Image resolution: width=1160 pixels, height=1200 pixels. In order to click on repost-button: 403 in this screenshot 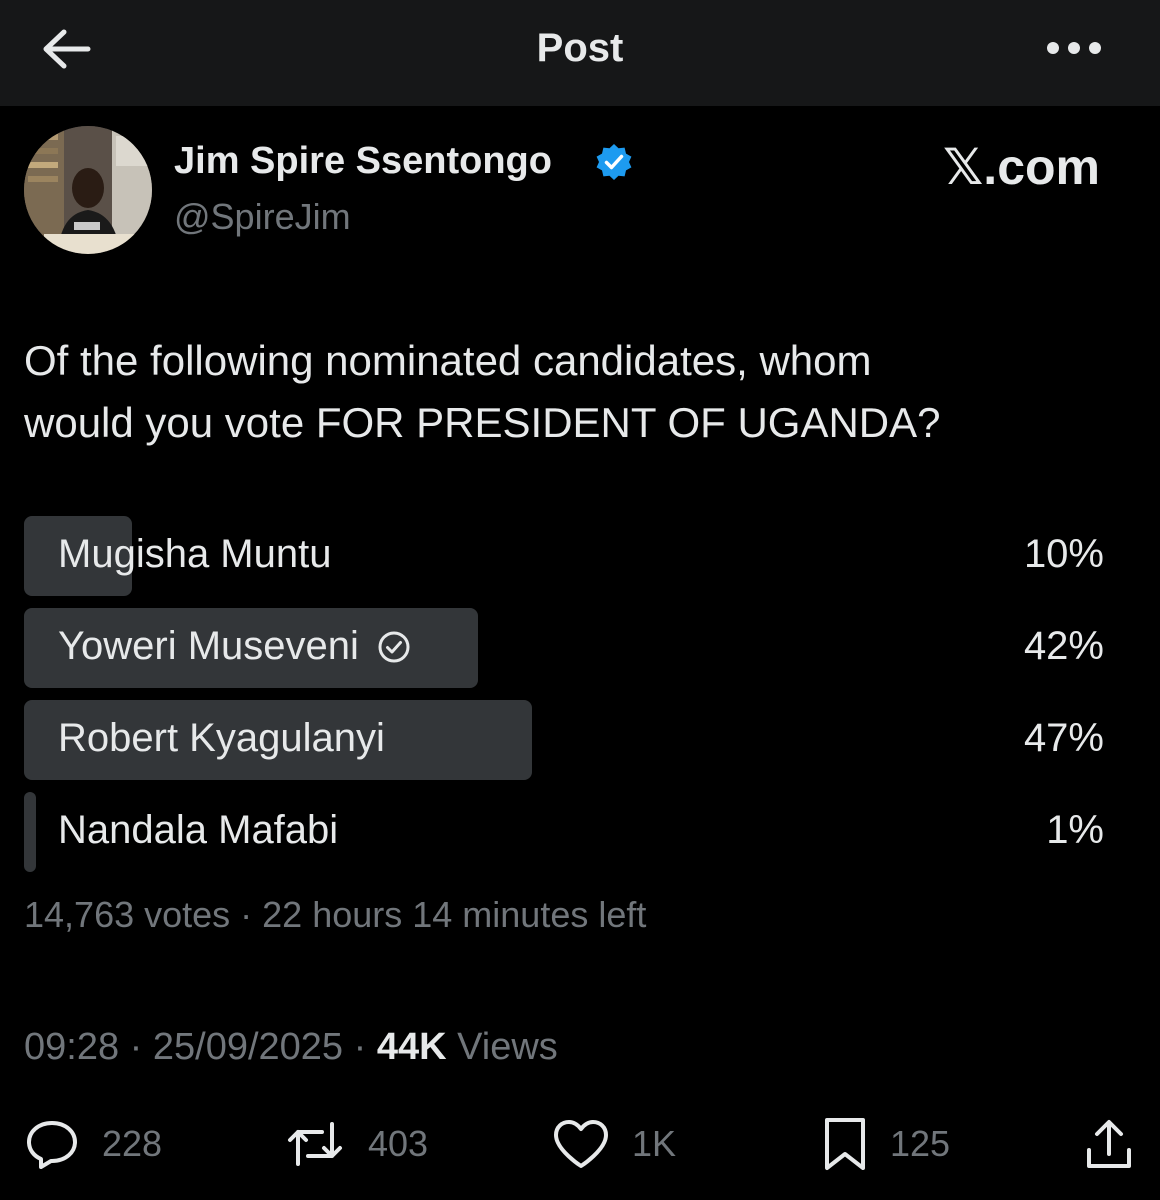, I will do `click(356, 1144)`.